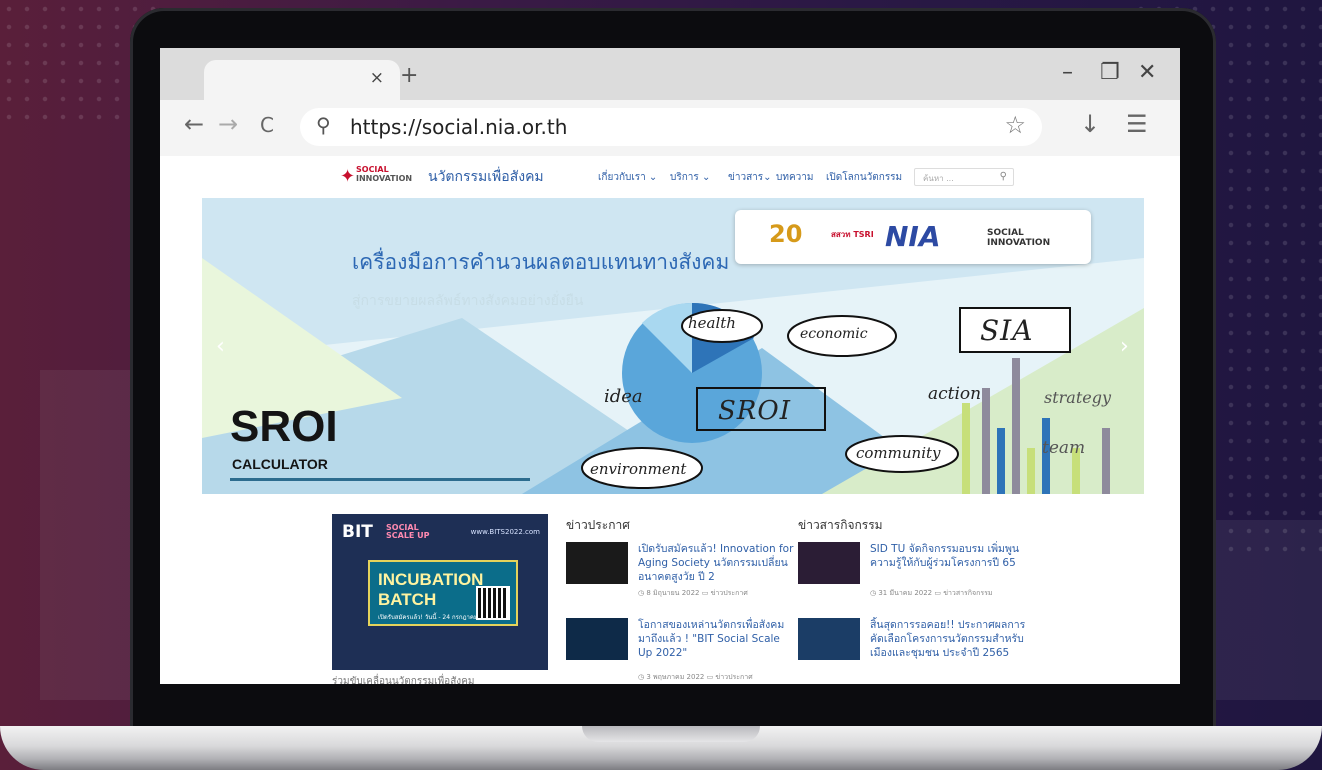 The height and width of the screenshot is (770, 1322). Describe the element at coordinates (638, 469) in the screenshot. I see `hero-word-environment: environment` at that location.